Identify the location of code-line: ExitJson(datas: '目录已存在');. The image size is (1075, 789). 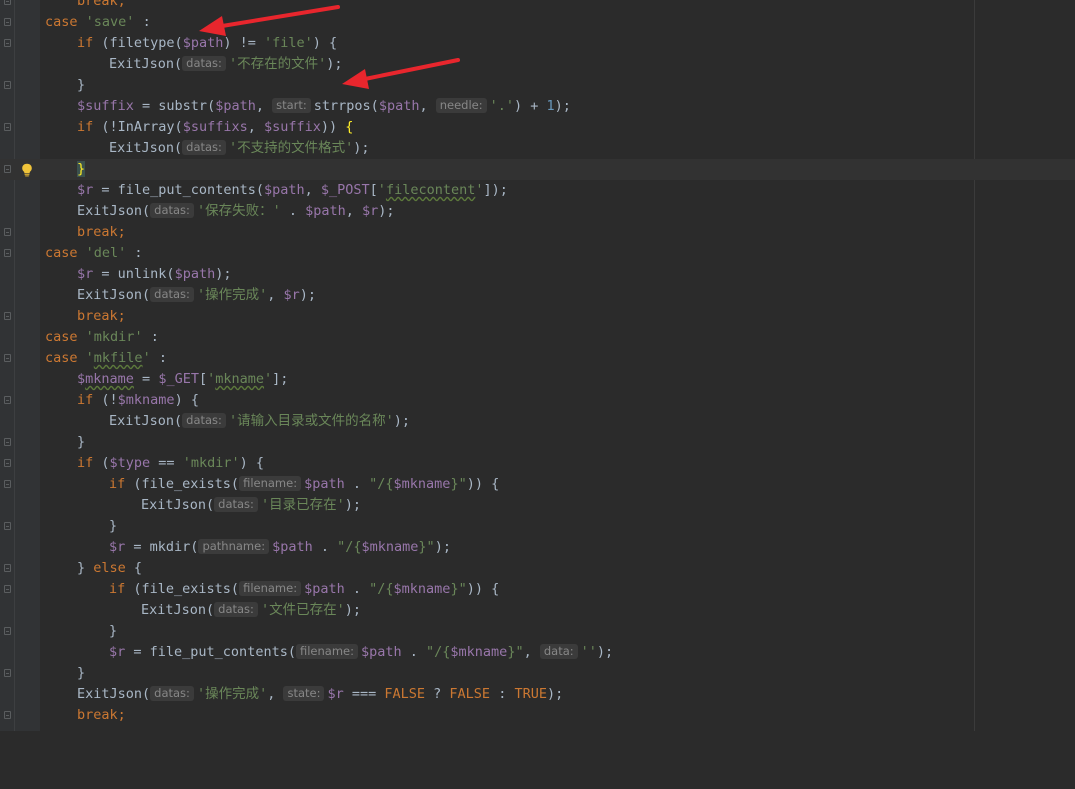
(537, 505).